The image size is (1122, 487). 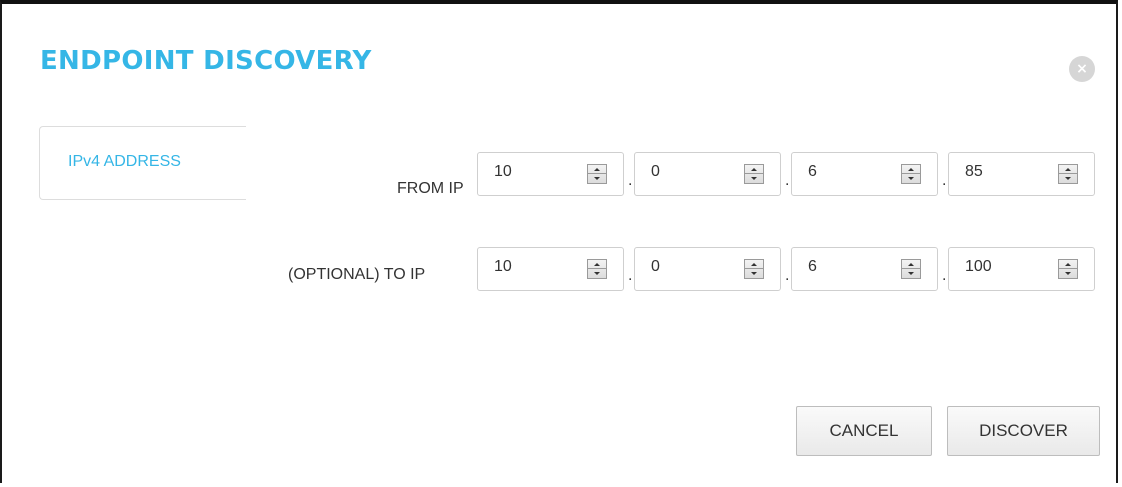 I want to click on from-ip-octet-2: 0, so click(x=707, y=174).